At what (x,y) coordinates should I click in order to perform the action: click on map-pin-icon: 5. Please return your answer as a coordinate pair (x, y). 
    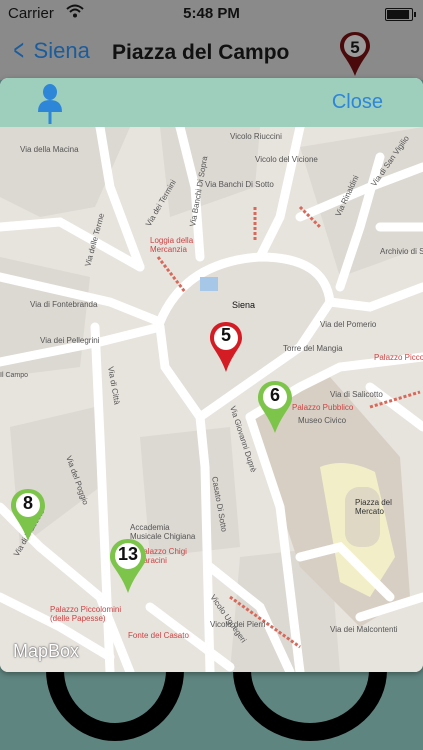
    Looking at the image, I should click on (355, 56).